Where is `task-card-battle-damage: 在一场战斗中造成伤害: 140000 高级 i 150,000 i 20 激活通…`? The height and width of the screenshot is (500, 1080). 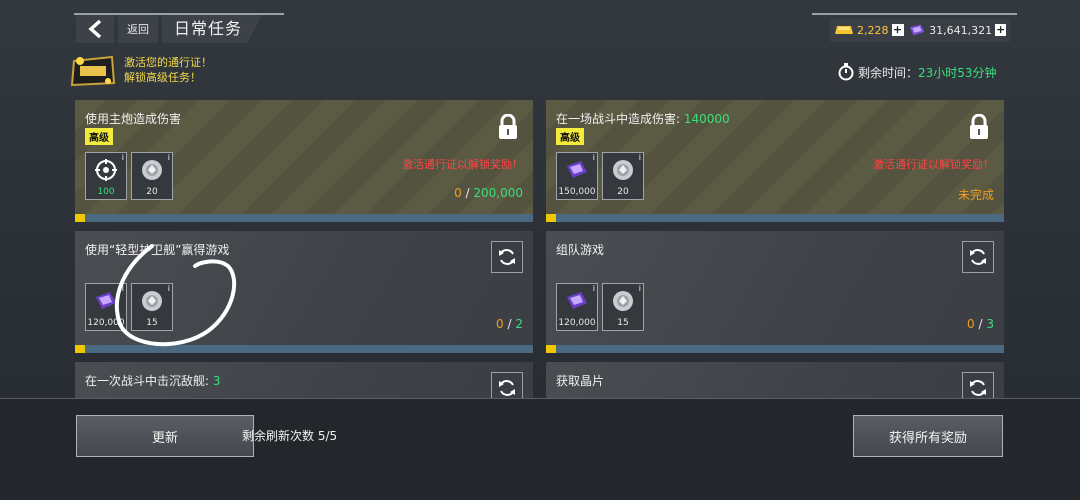 task-card-battle-damage: 在一场战斗中造成伤害: 140000 高级 i 150,000 i 20 激活通… is located at coordinates (775, 161).